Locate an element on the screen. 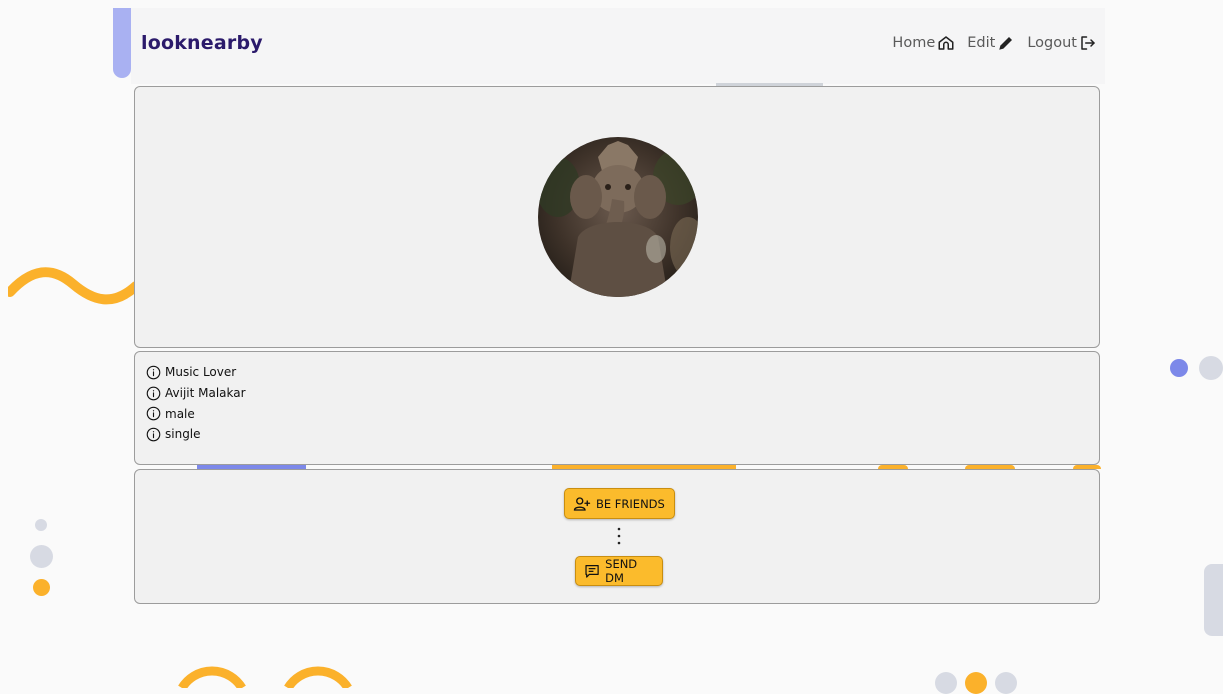 This screenshot has height=694, width=1223. info-bio-text: Music Lover is located at coordinates (201, 372).